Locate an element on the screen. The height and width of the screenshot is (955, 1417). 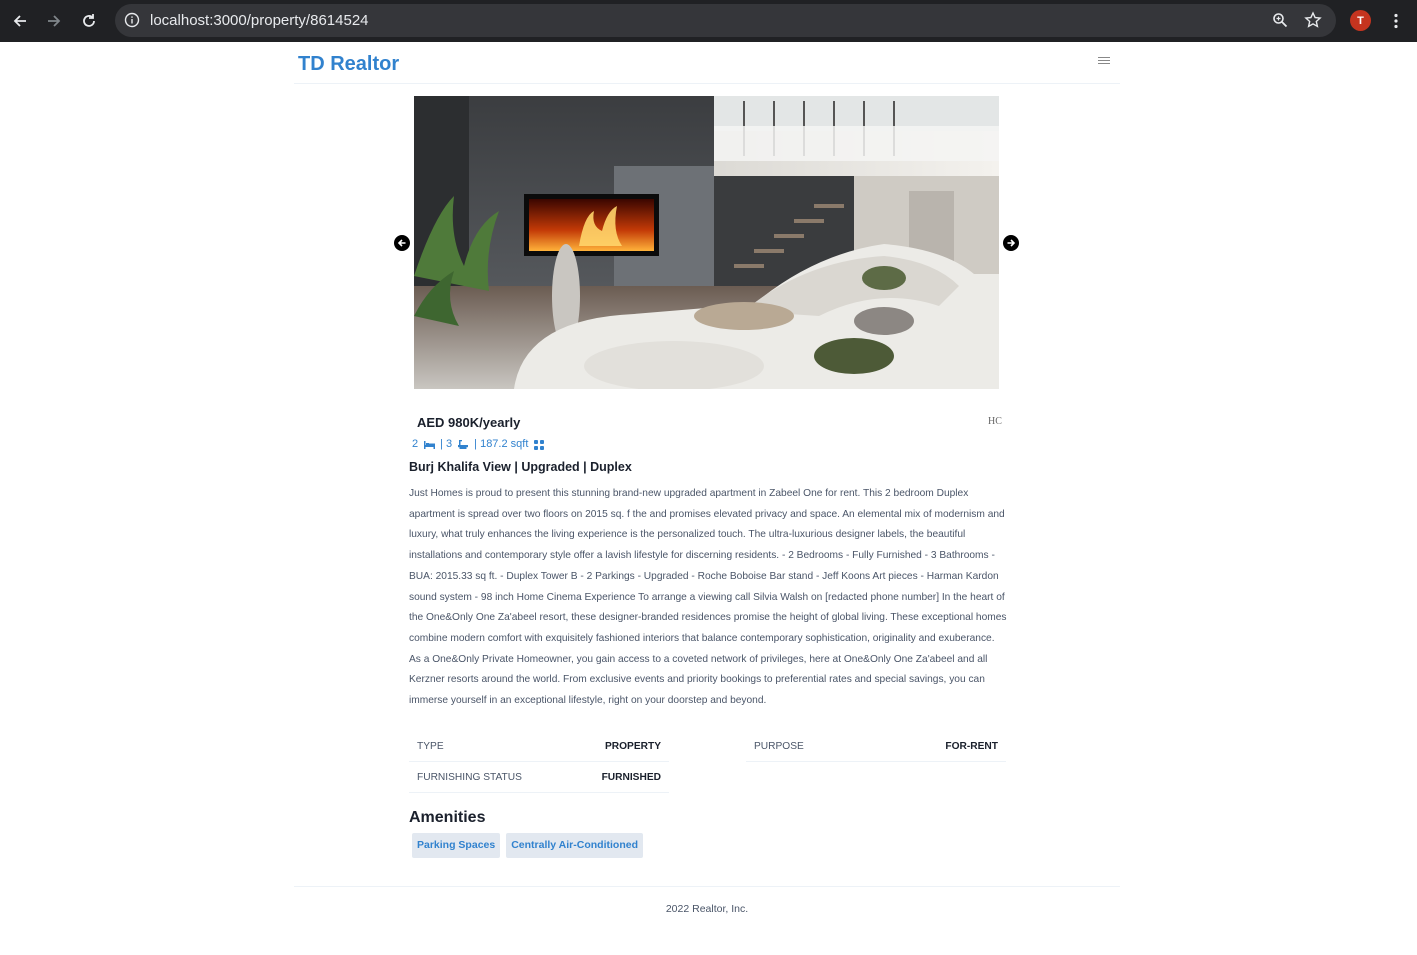
forward-icon is located at coordinates (54, 21).